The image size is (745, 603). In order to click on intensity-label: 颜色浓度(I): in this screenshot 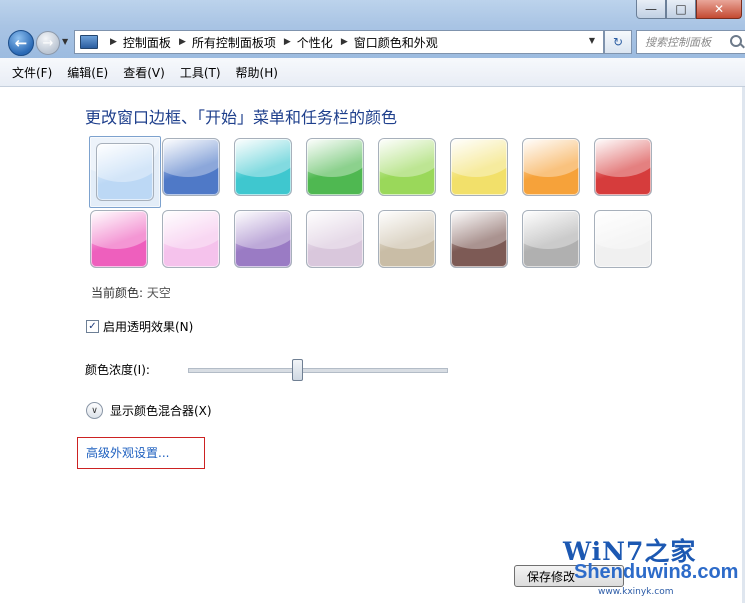, I will do `click(117, 370)`.